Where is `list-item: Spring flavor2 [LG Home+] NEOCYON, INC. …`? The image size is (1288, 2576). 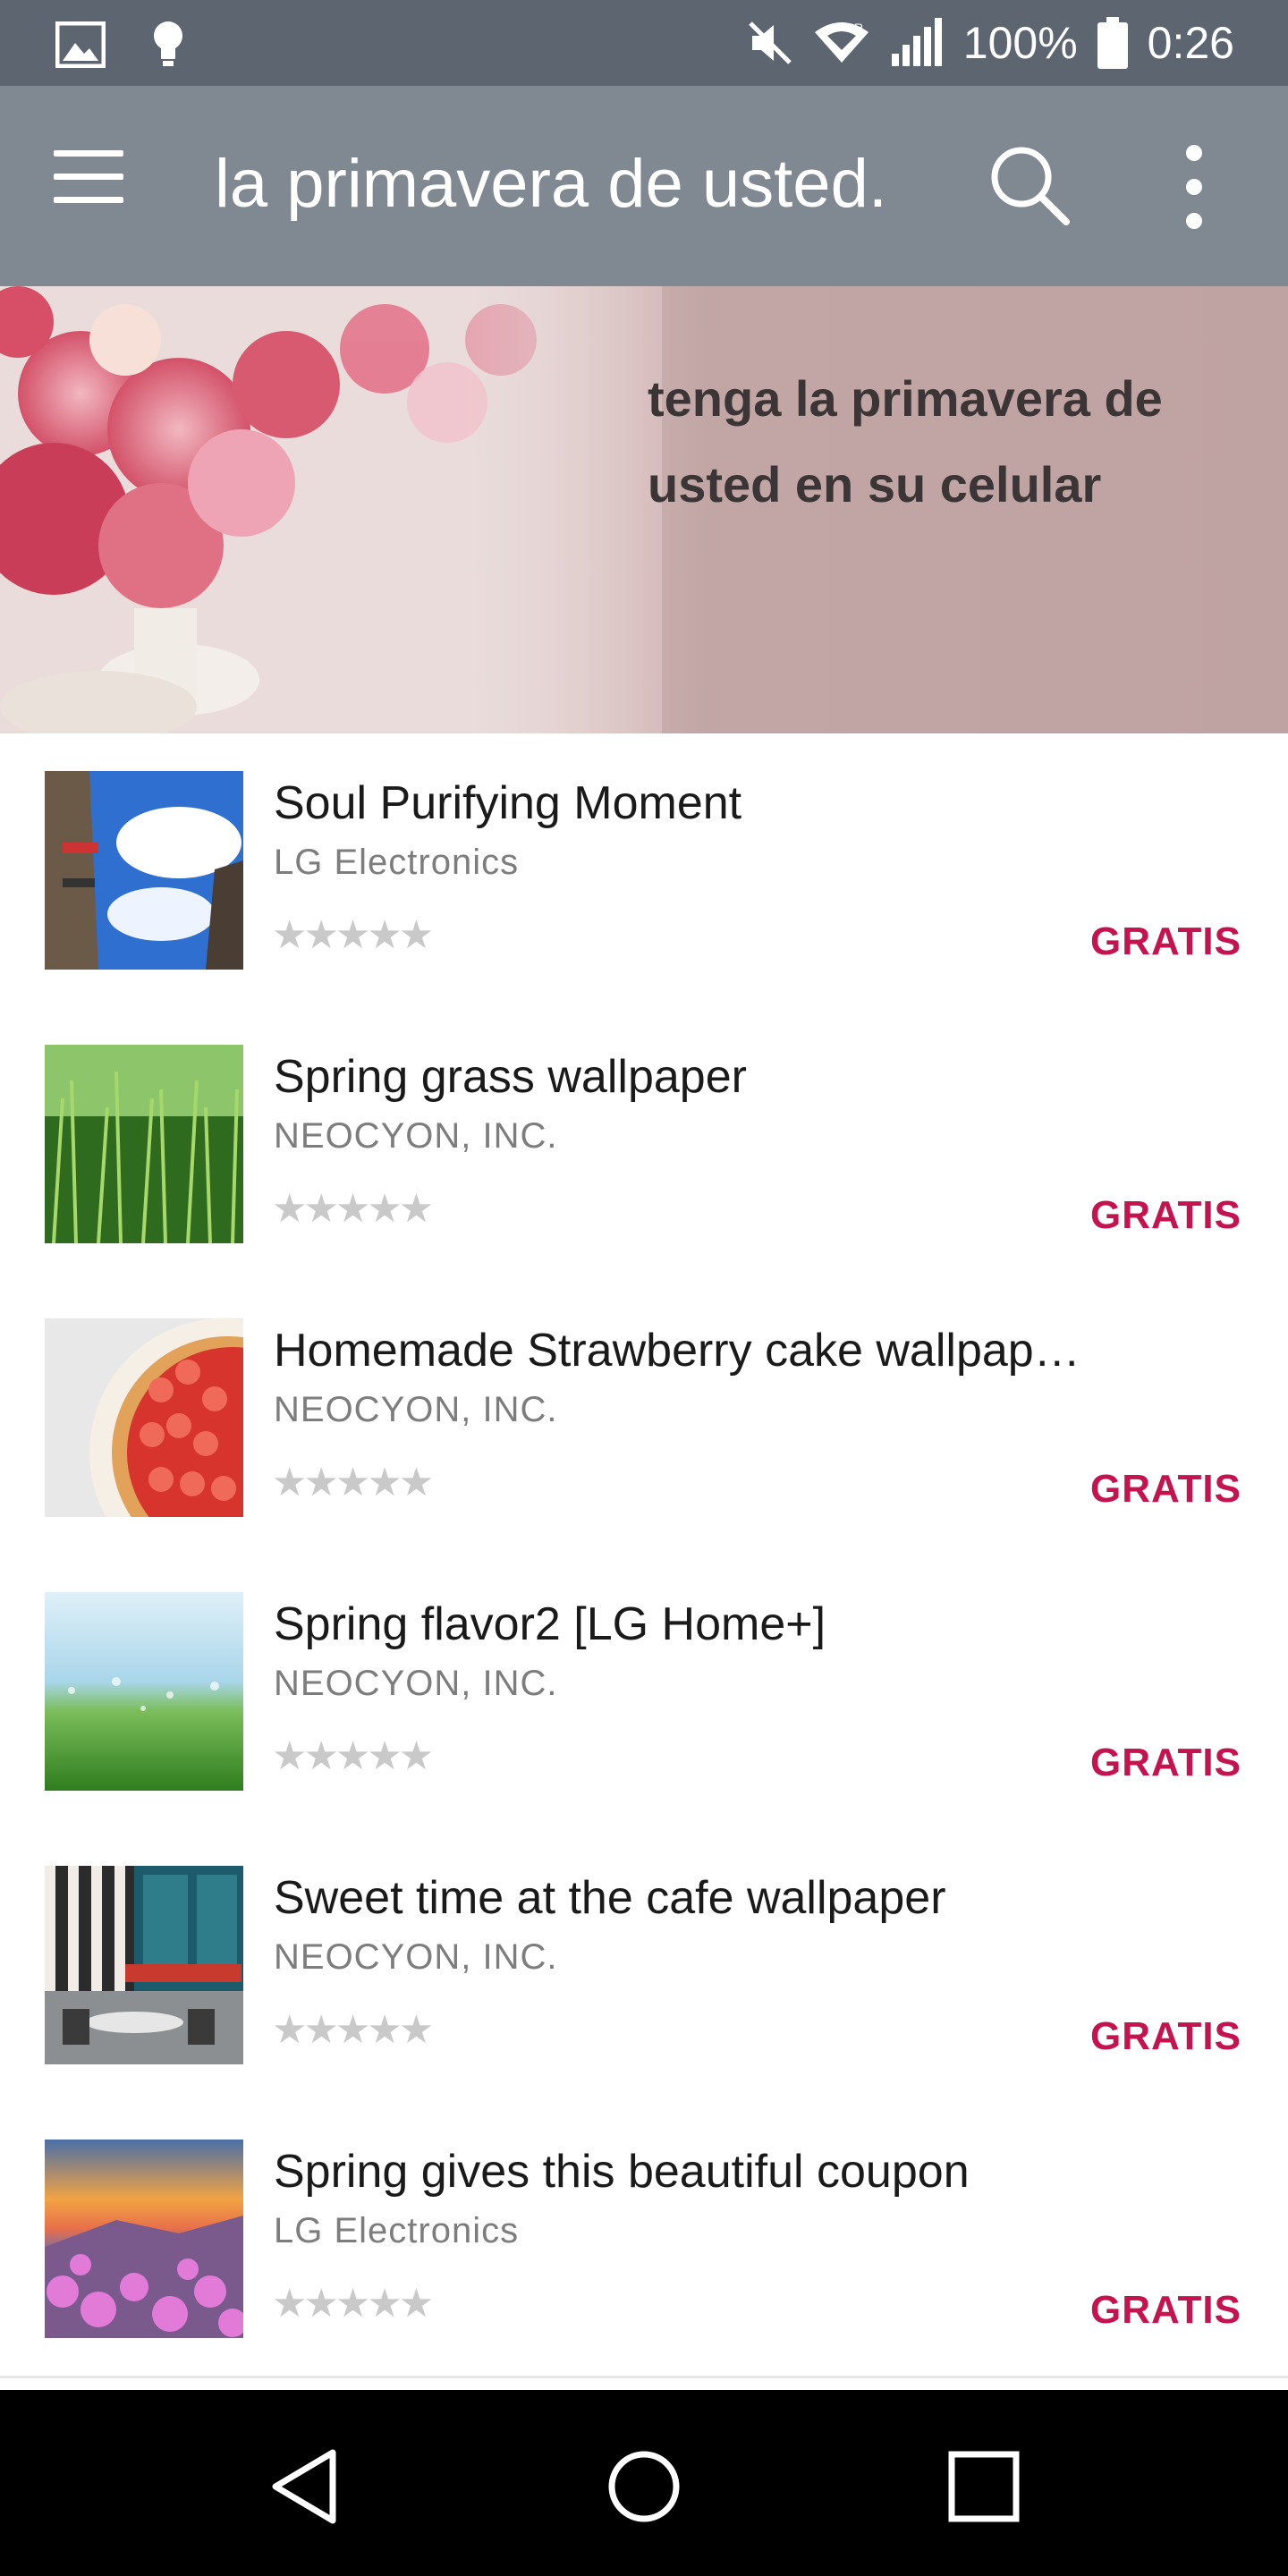 list-item: Spring flavor2 [LG Home+] NEOCYON, INC. … is located at coordinates (644, 1693).